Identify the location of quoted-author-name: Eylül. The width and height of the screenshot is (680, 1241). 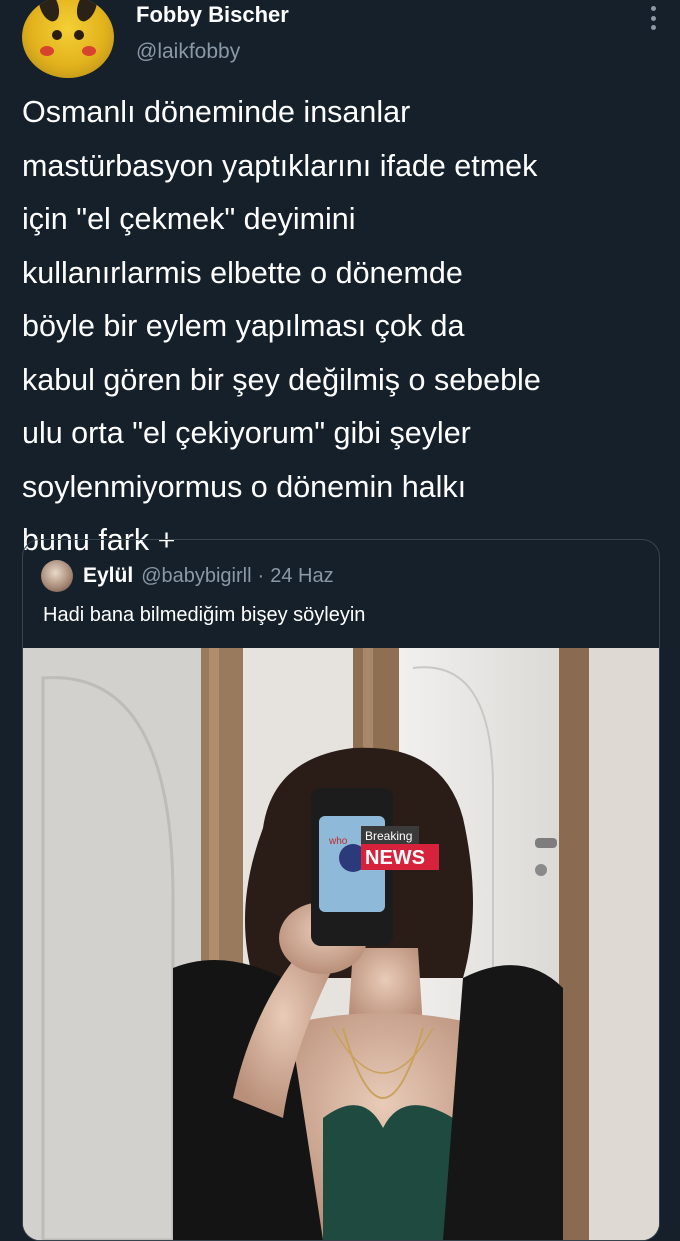
(108, 576).